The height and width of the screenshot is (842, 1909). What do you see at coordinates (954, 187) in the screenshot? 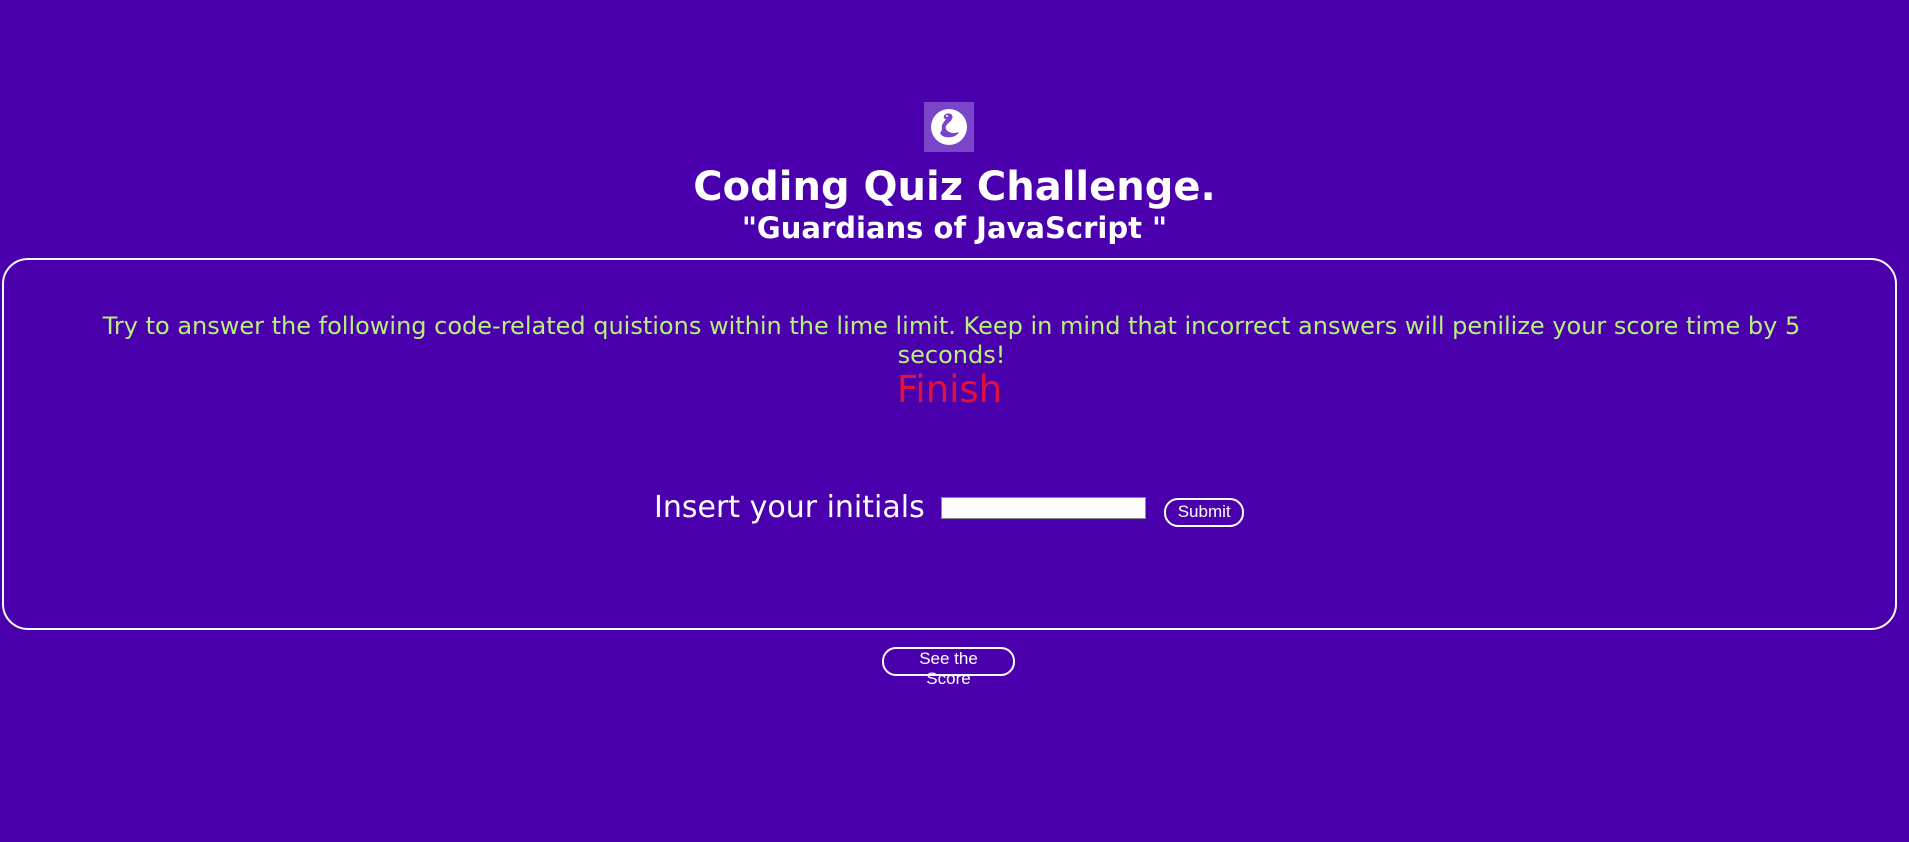
I see `page-title: Coding Quiz Challenge.` at bounding box center [954, 187].